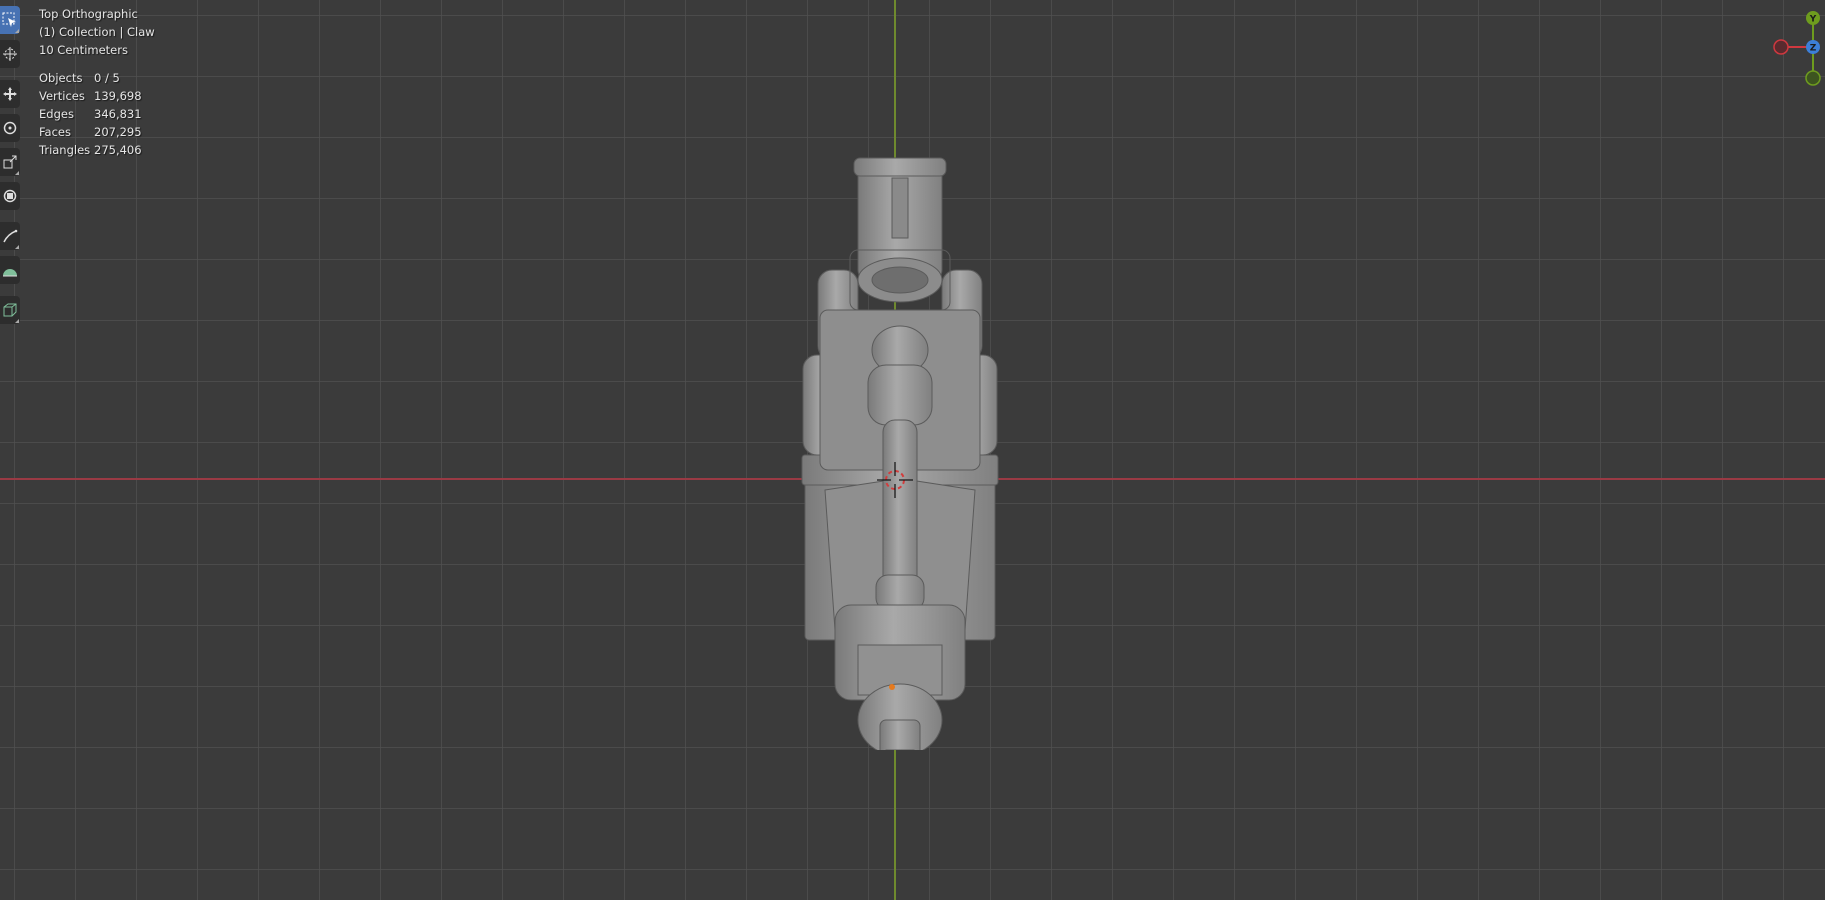 This screenshot has height=900, width=1825. What do you see at coordinates (118, 114) in the screenshot?
I see `stat-value: 346,831` at bounding box center [118, 114].